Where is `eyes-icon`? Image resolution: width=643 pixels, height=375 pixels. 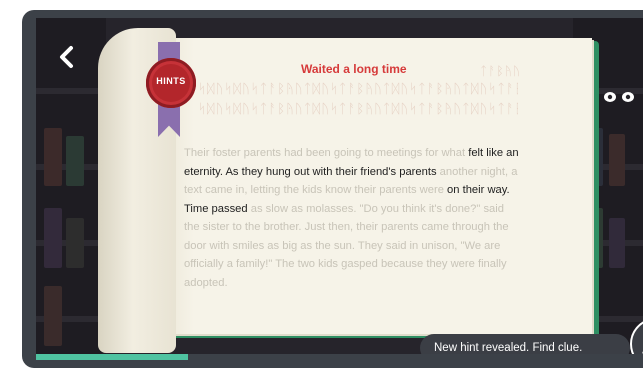
eyes-icon is located at coordinates (619, 97).